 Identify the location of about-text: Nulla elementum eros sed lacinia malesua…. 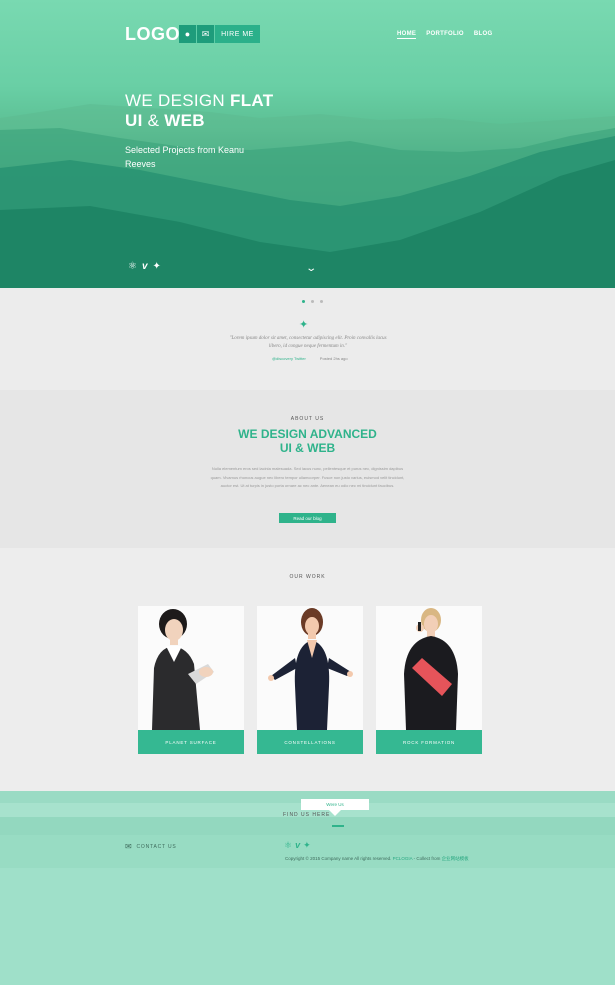
(307, 477).